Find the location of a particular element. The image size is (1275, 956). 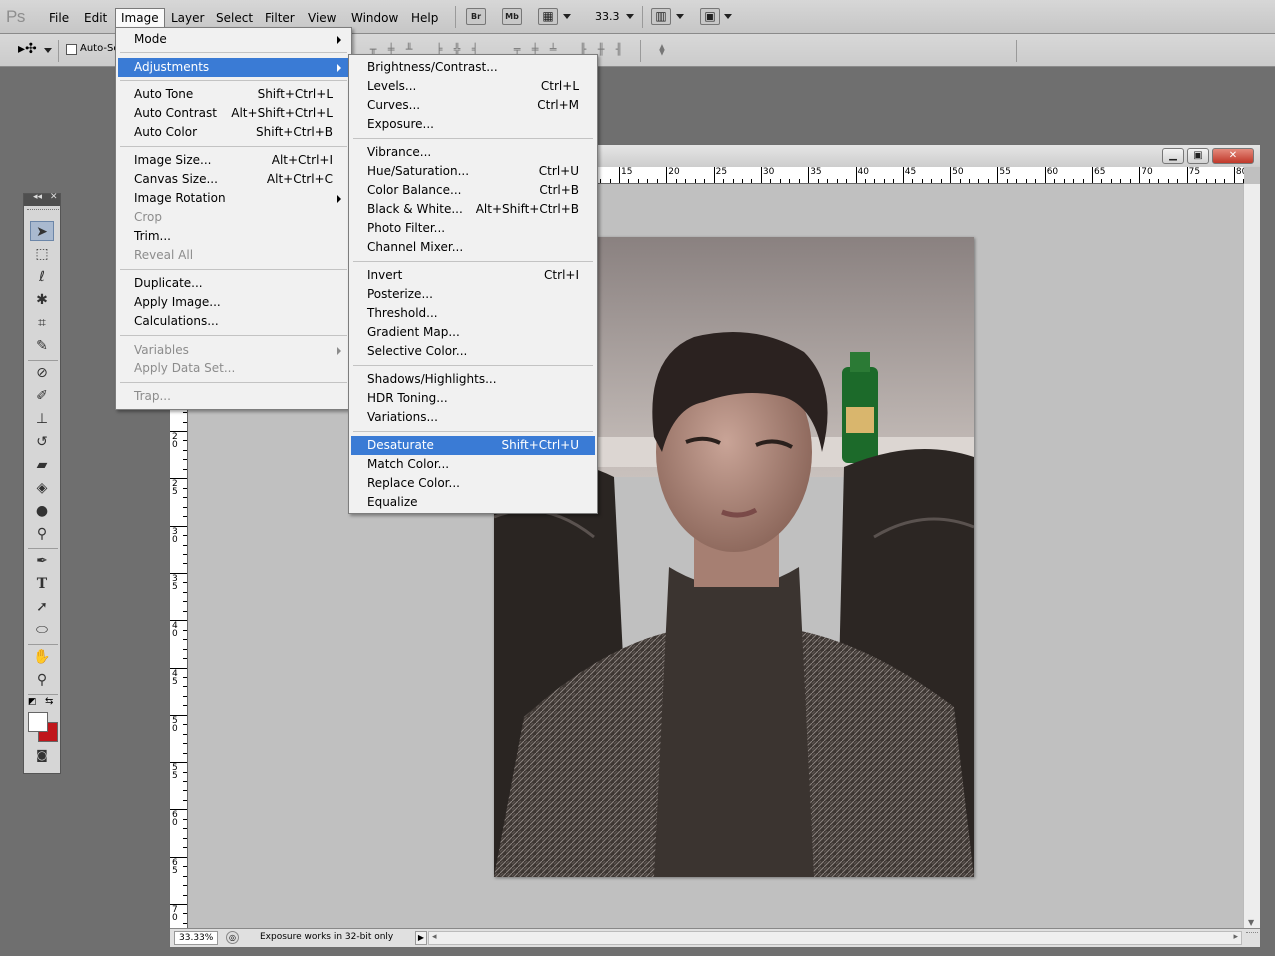

menu-item-auto-tone: Auto Tone Shift+Ctrl+L is located at coordinates (233, 94).